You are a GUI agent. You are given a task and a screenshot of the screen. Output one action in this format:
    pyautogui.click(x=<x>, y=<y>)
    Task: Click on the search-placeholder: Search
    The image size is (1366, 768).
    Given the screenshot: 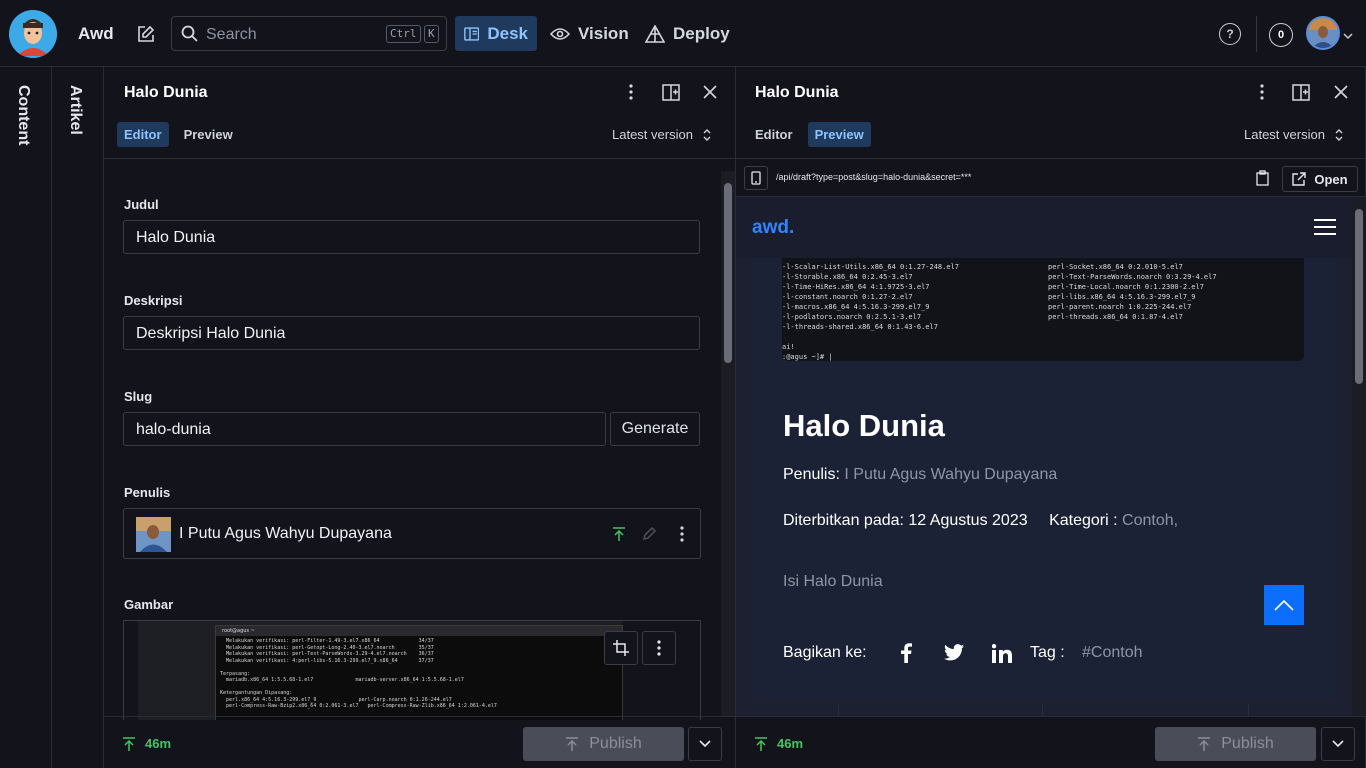 What is the action you would take?
    pyautogui.click(x=231, y=34)
    